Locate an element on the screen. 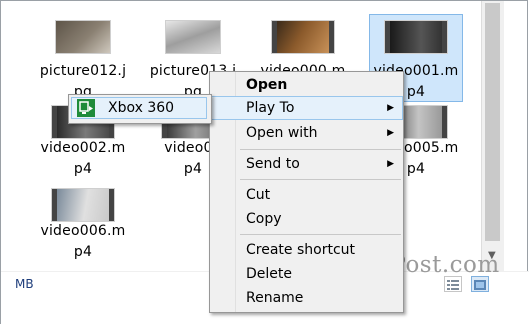 The height and width of the screenshot is (326, 529). menu-item-send-to: Send to ▶ is located at coordinates (306, 164).